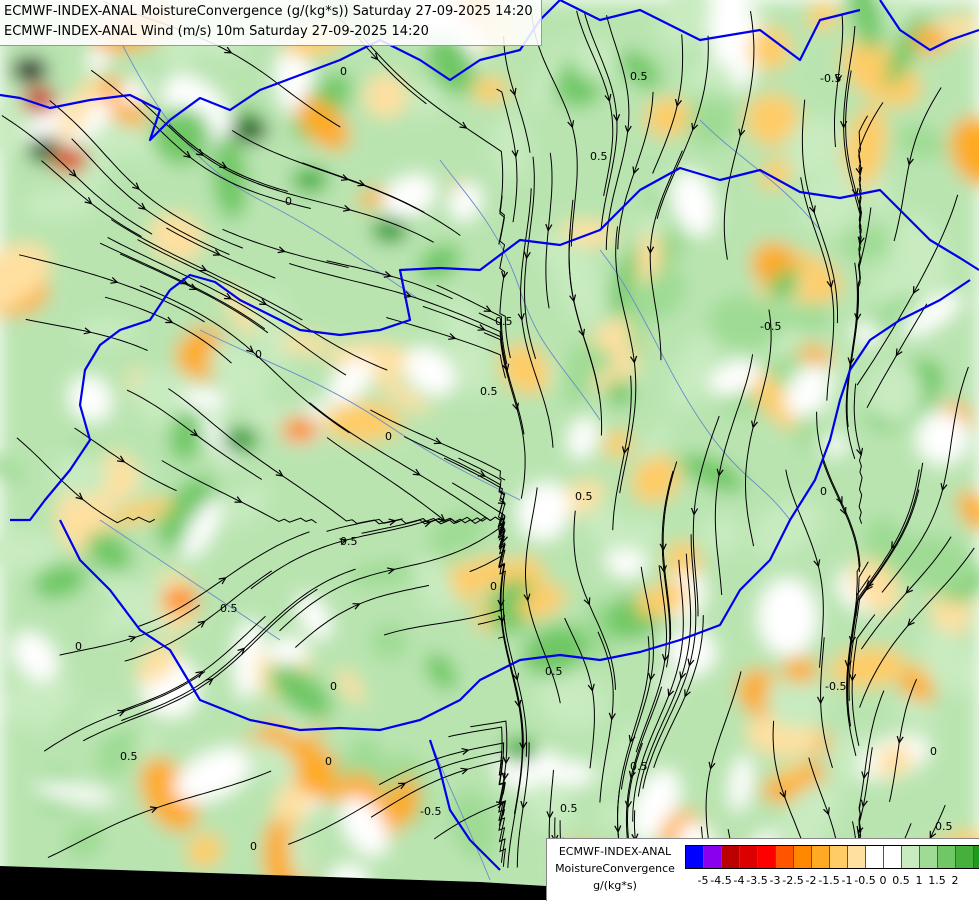 The image size is (979, 901). Describe the element at coordinates (811, 880) in the screenshot. I see `legend-tick: -2` at that location.